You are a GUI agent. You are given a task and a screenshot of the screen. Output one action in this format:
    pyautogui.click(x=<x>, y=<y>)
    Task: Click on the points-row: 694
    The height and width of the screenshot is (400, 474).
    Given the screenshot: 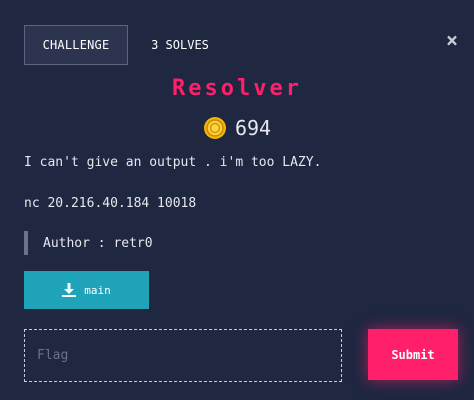 What is the action you would take?
    pyautogui.click(x=237, y=128)
    